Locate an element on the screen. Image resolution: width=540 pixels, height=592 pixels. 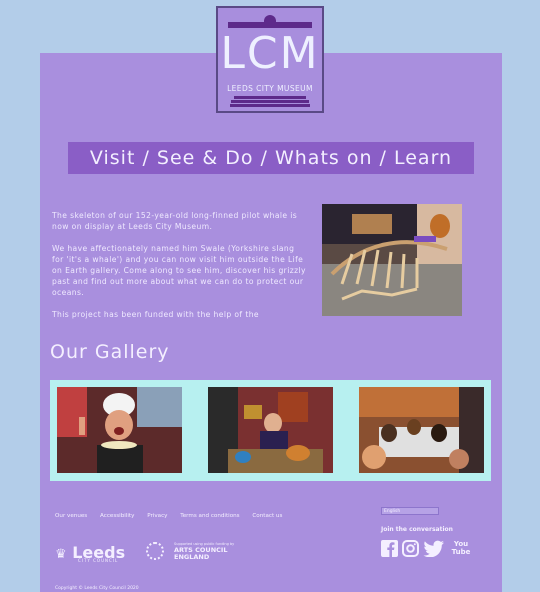
youtube-icon: You Tube is located at coordinates (461, 548).